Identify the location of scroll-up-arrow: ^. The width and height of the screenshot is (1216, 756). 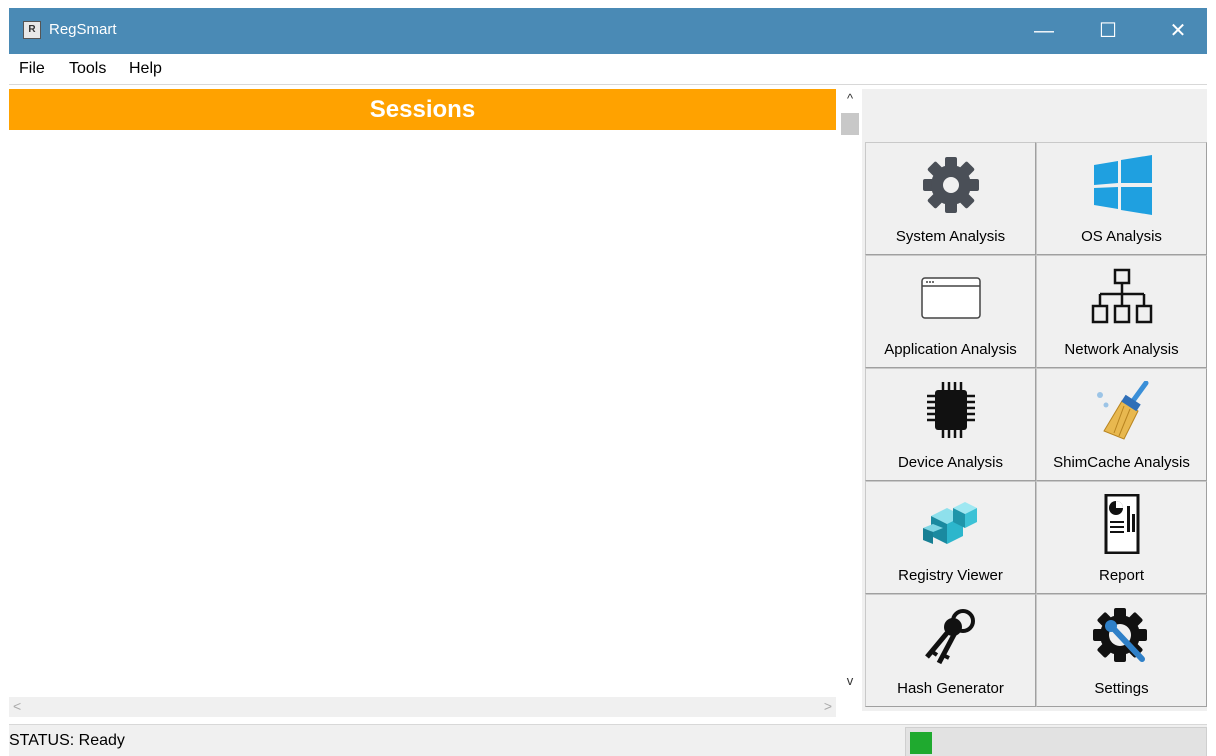
(850, 100).